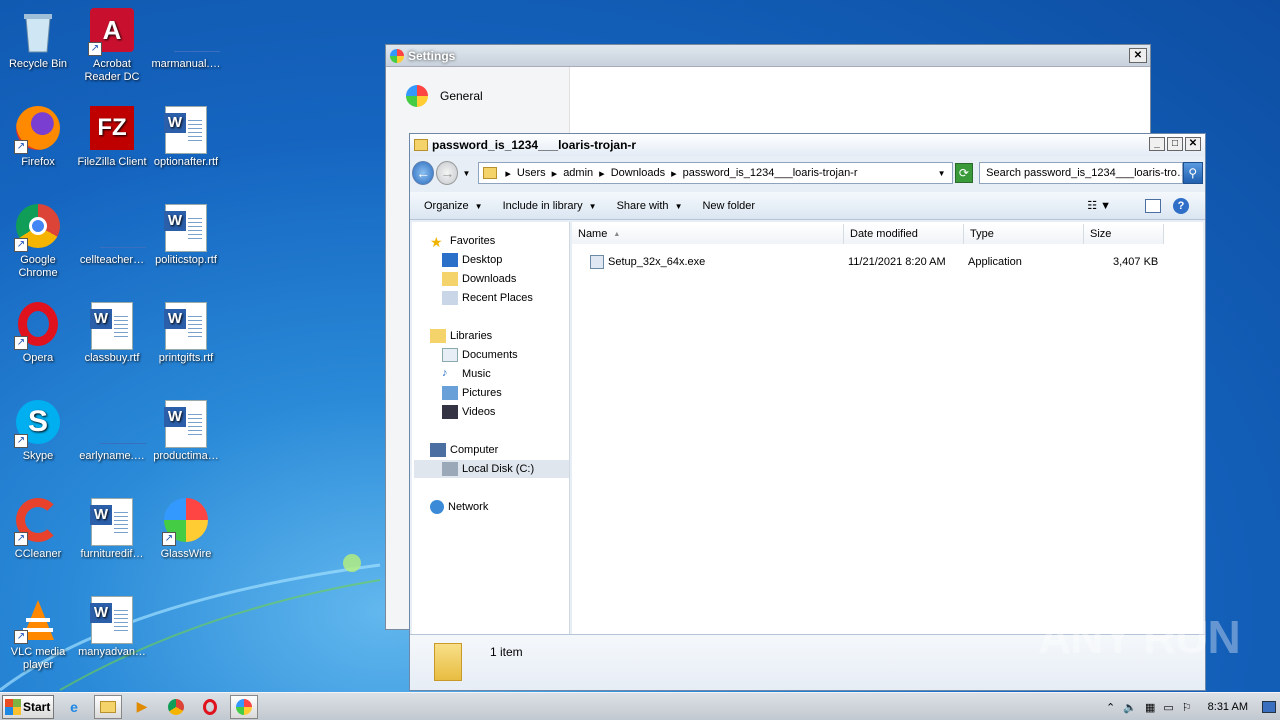  Describe the element at coordinates (436, 242) in the screenshot. I see `star-icon: ★` at that location.